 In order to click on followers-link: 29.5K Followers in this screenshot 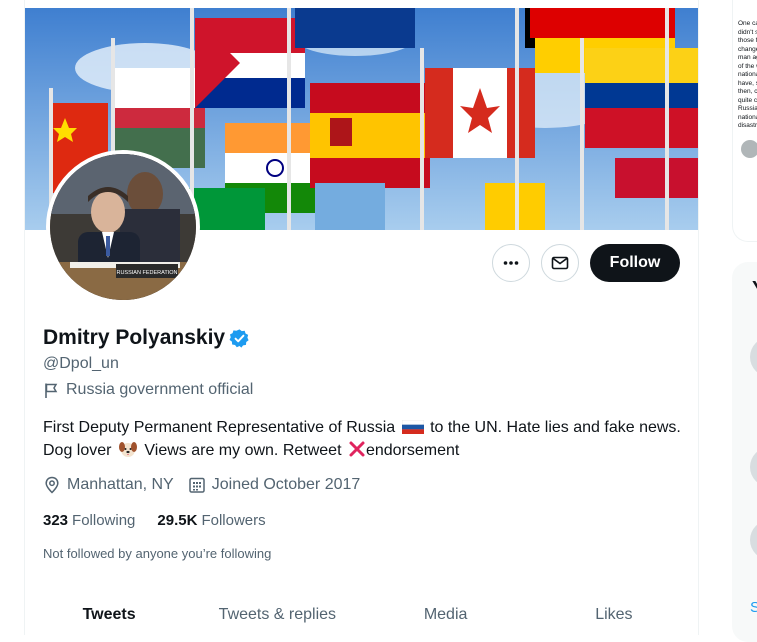, I will do `click(211, 520)`.